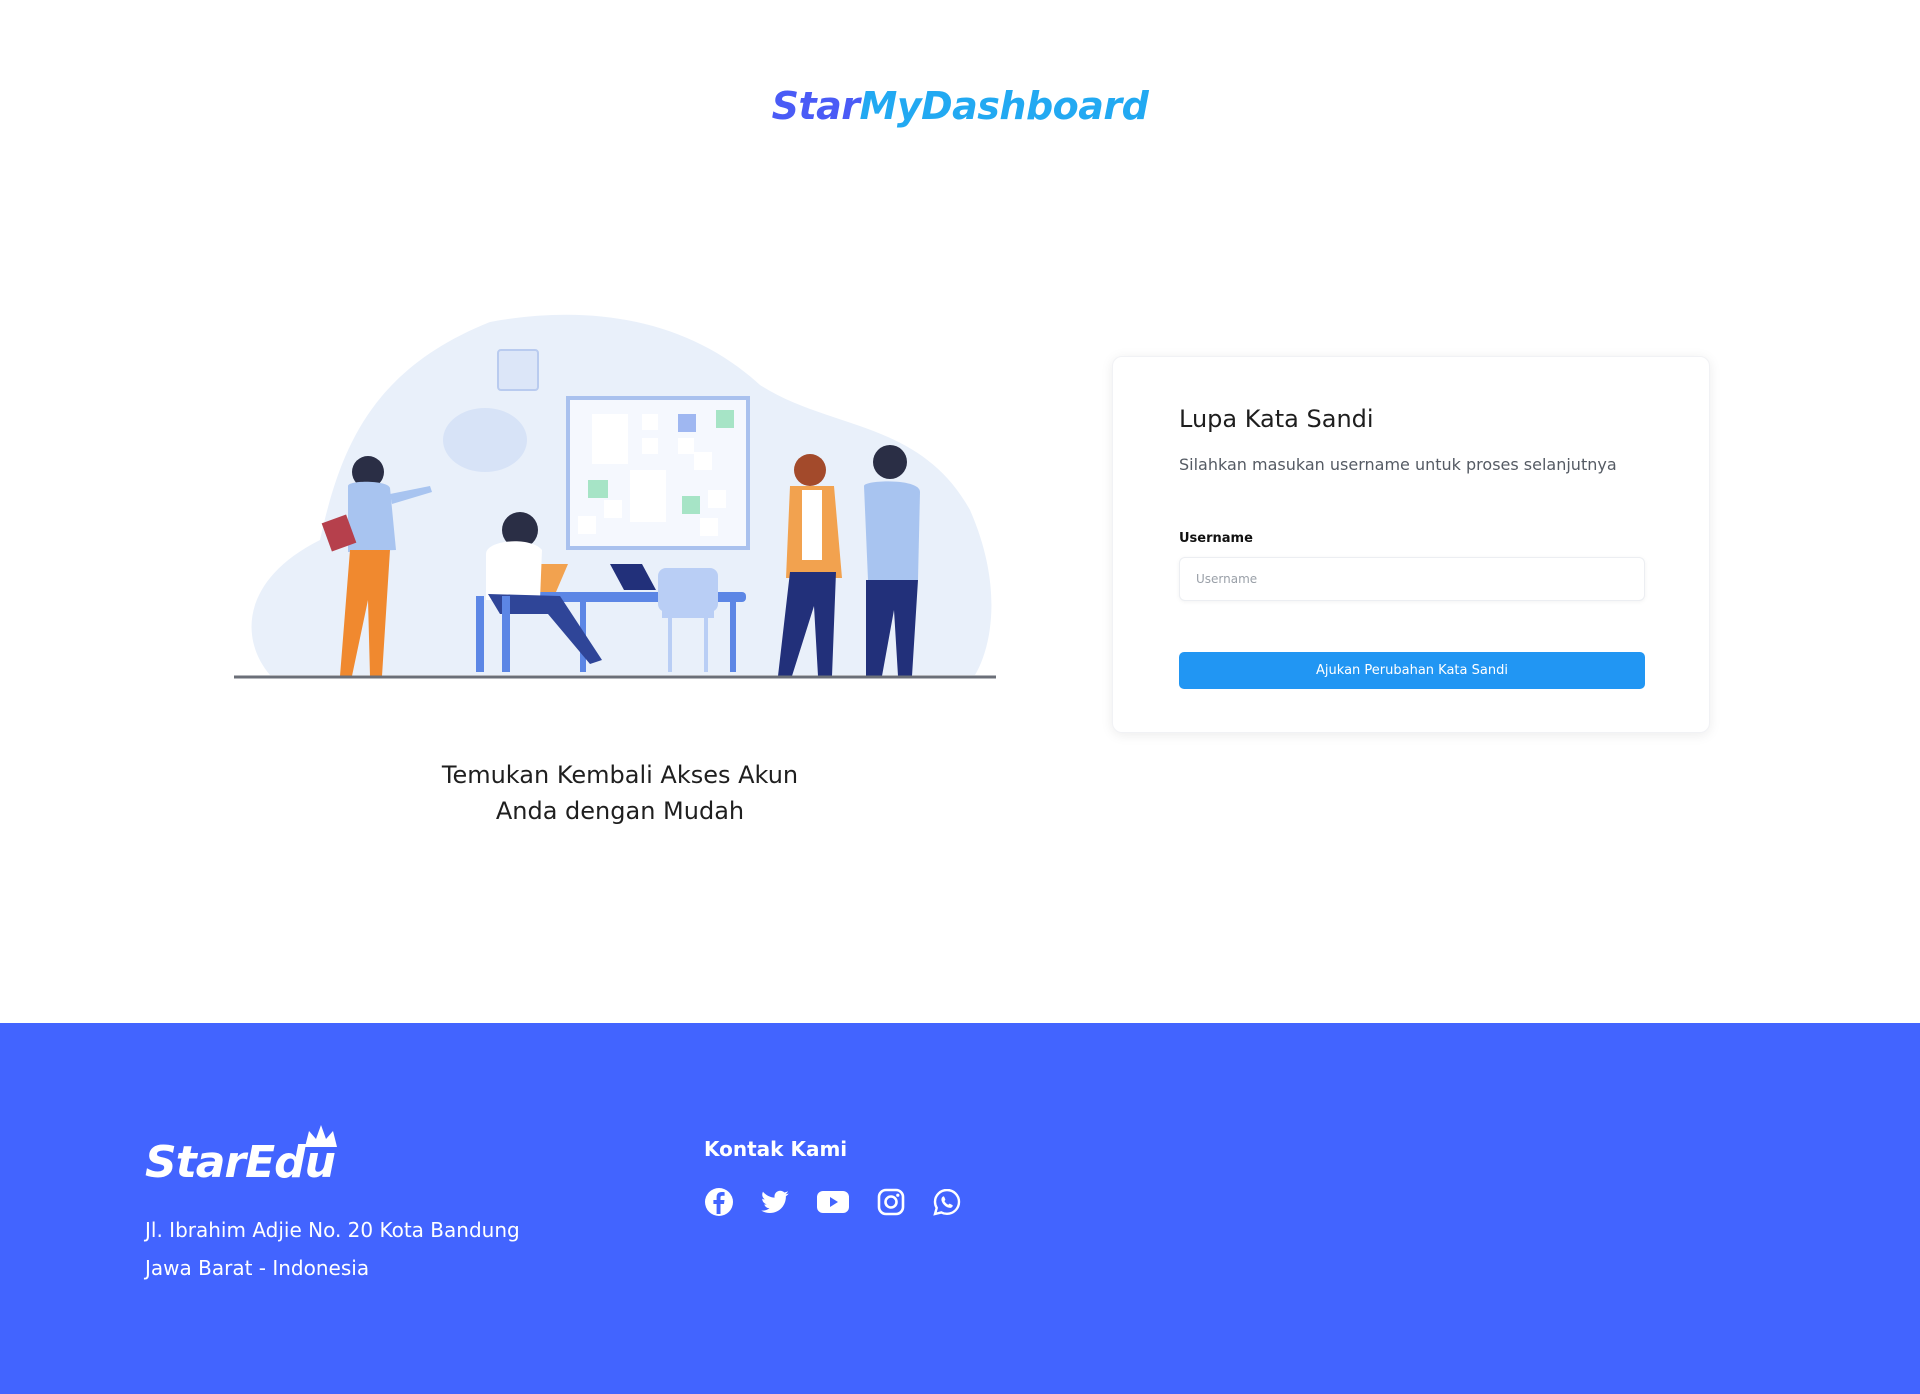 This screenshot has width=1920, height=1394. I want to click on logo-part-mydashboard: MyDashboard, so click(1004, 106).